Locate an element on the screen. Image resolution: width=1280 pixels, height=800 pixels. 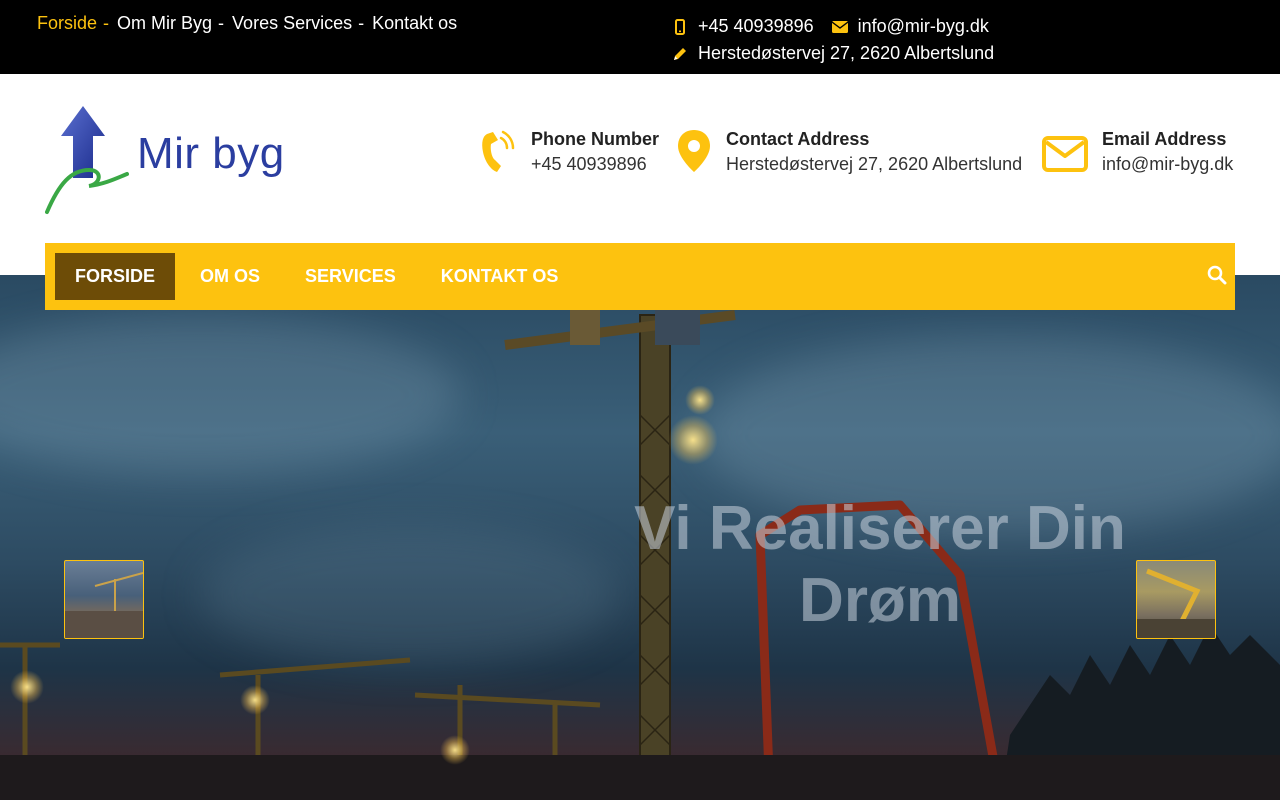
phone-title: Phone Number is located at coordinates (595, 139).